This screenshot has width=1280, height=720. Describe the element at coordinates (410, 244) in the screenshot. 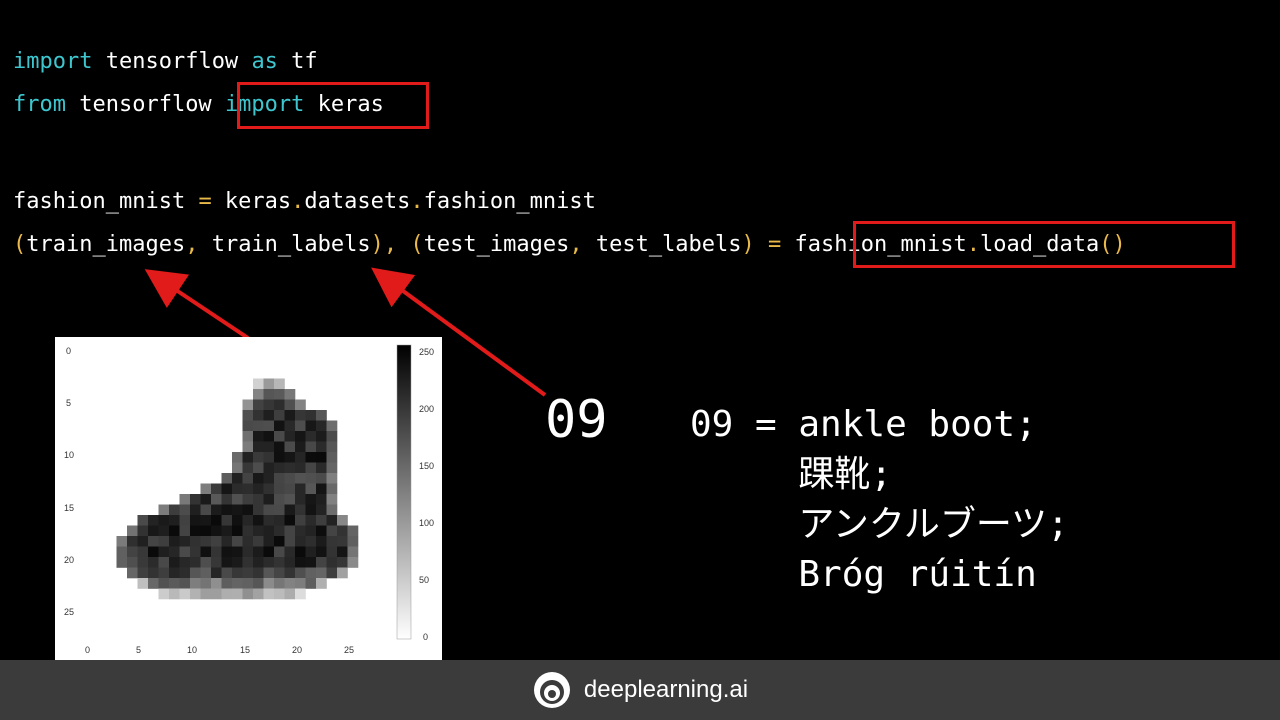

I see `operator: (` at that location.